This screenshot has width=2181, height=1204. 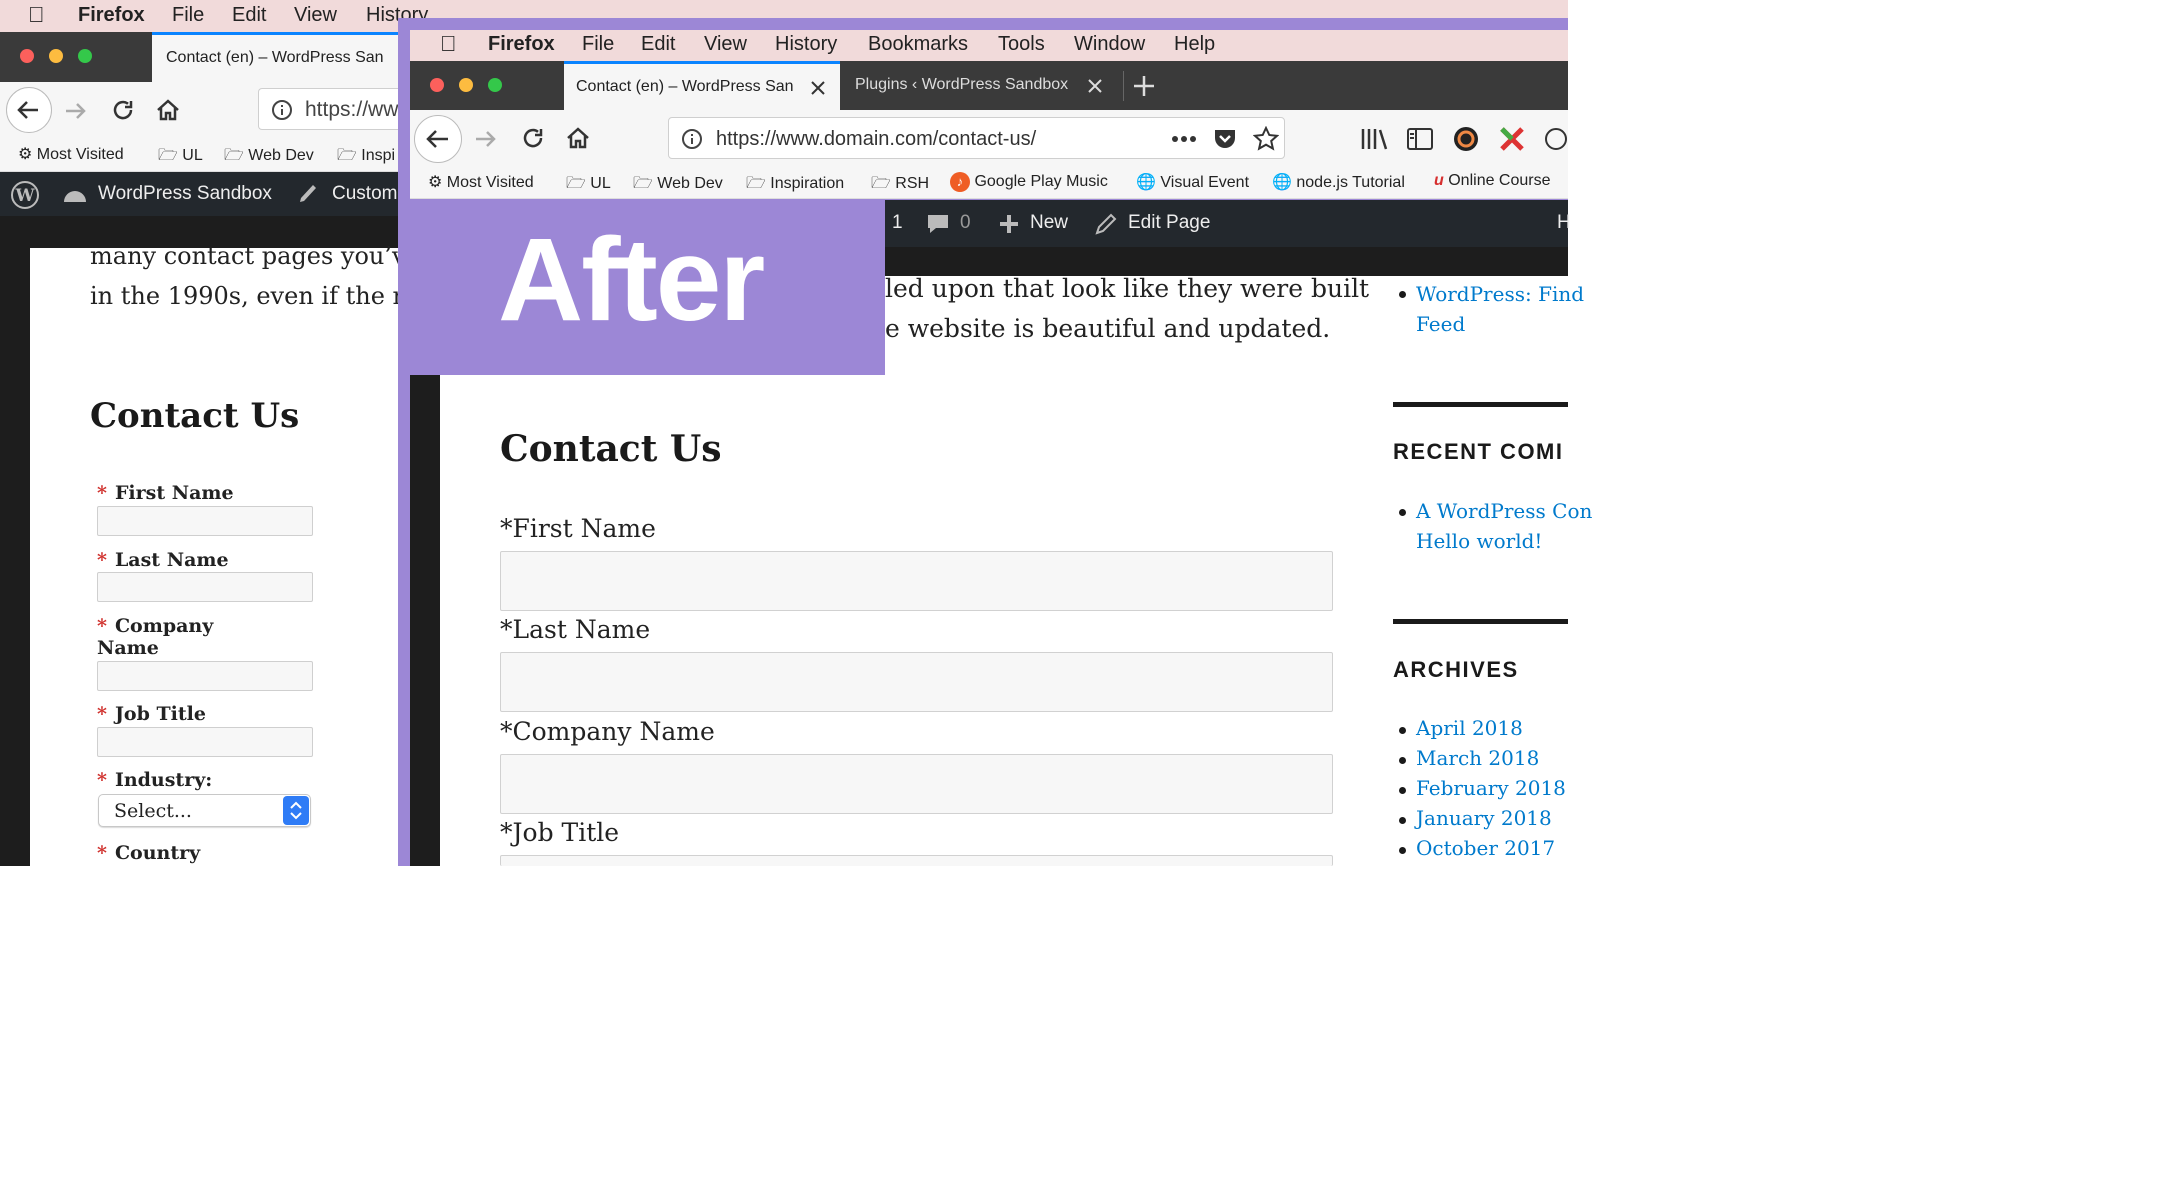 I want to click on svg-text: W, so click(x=24, y=196).